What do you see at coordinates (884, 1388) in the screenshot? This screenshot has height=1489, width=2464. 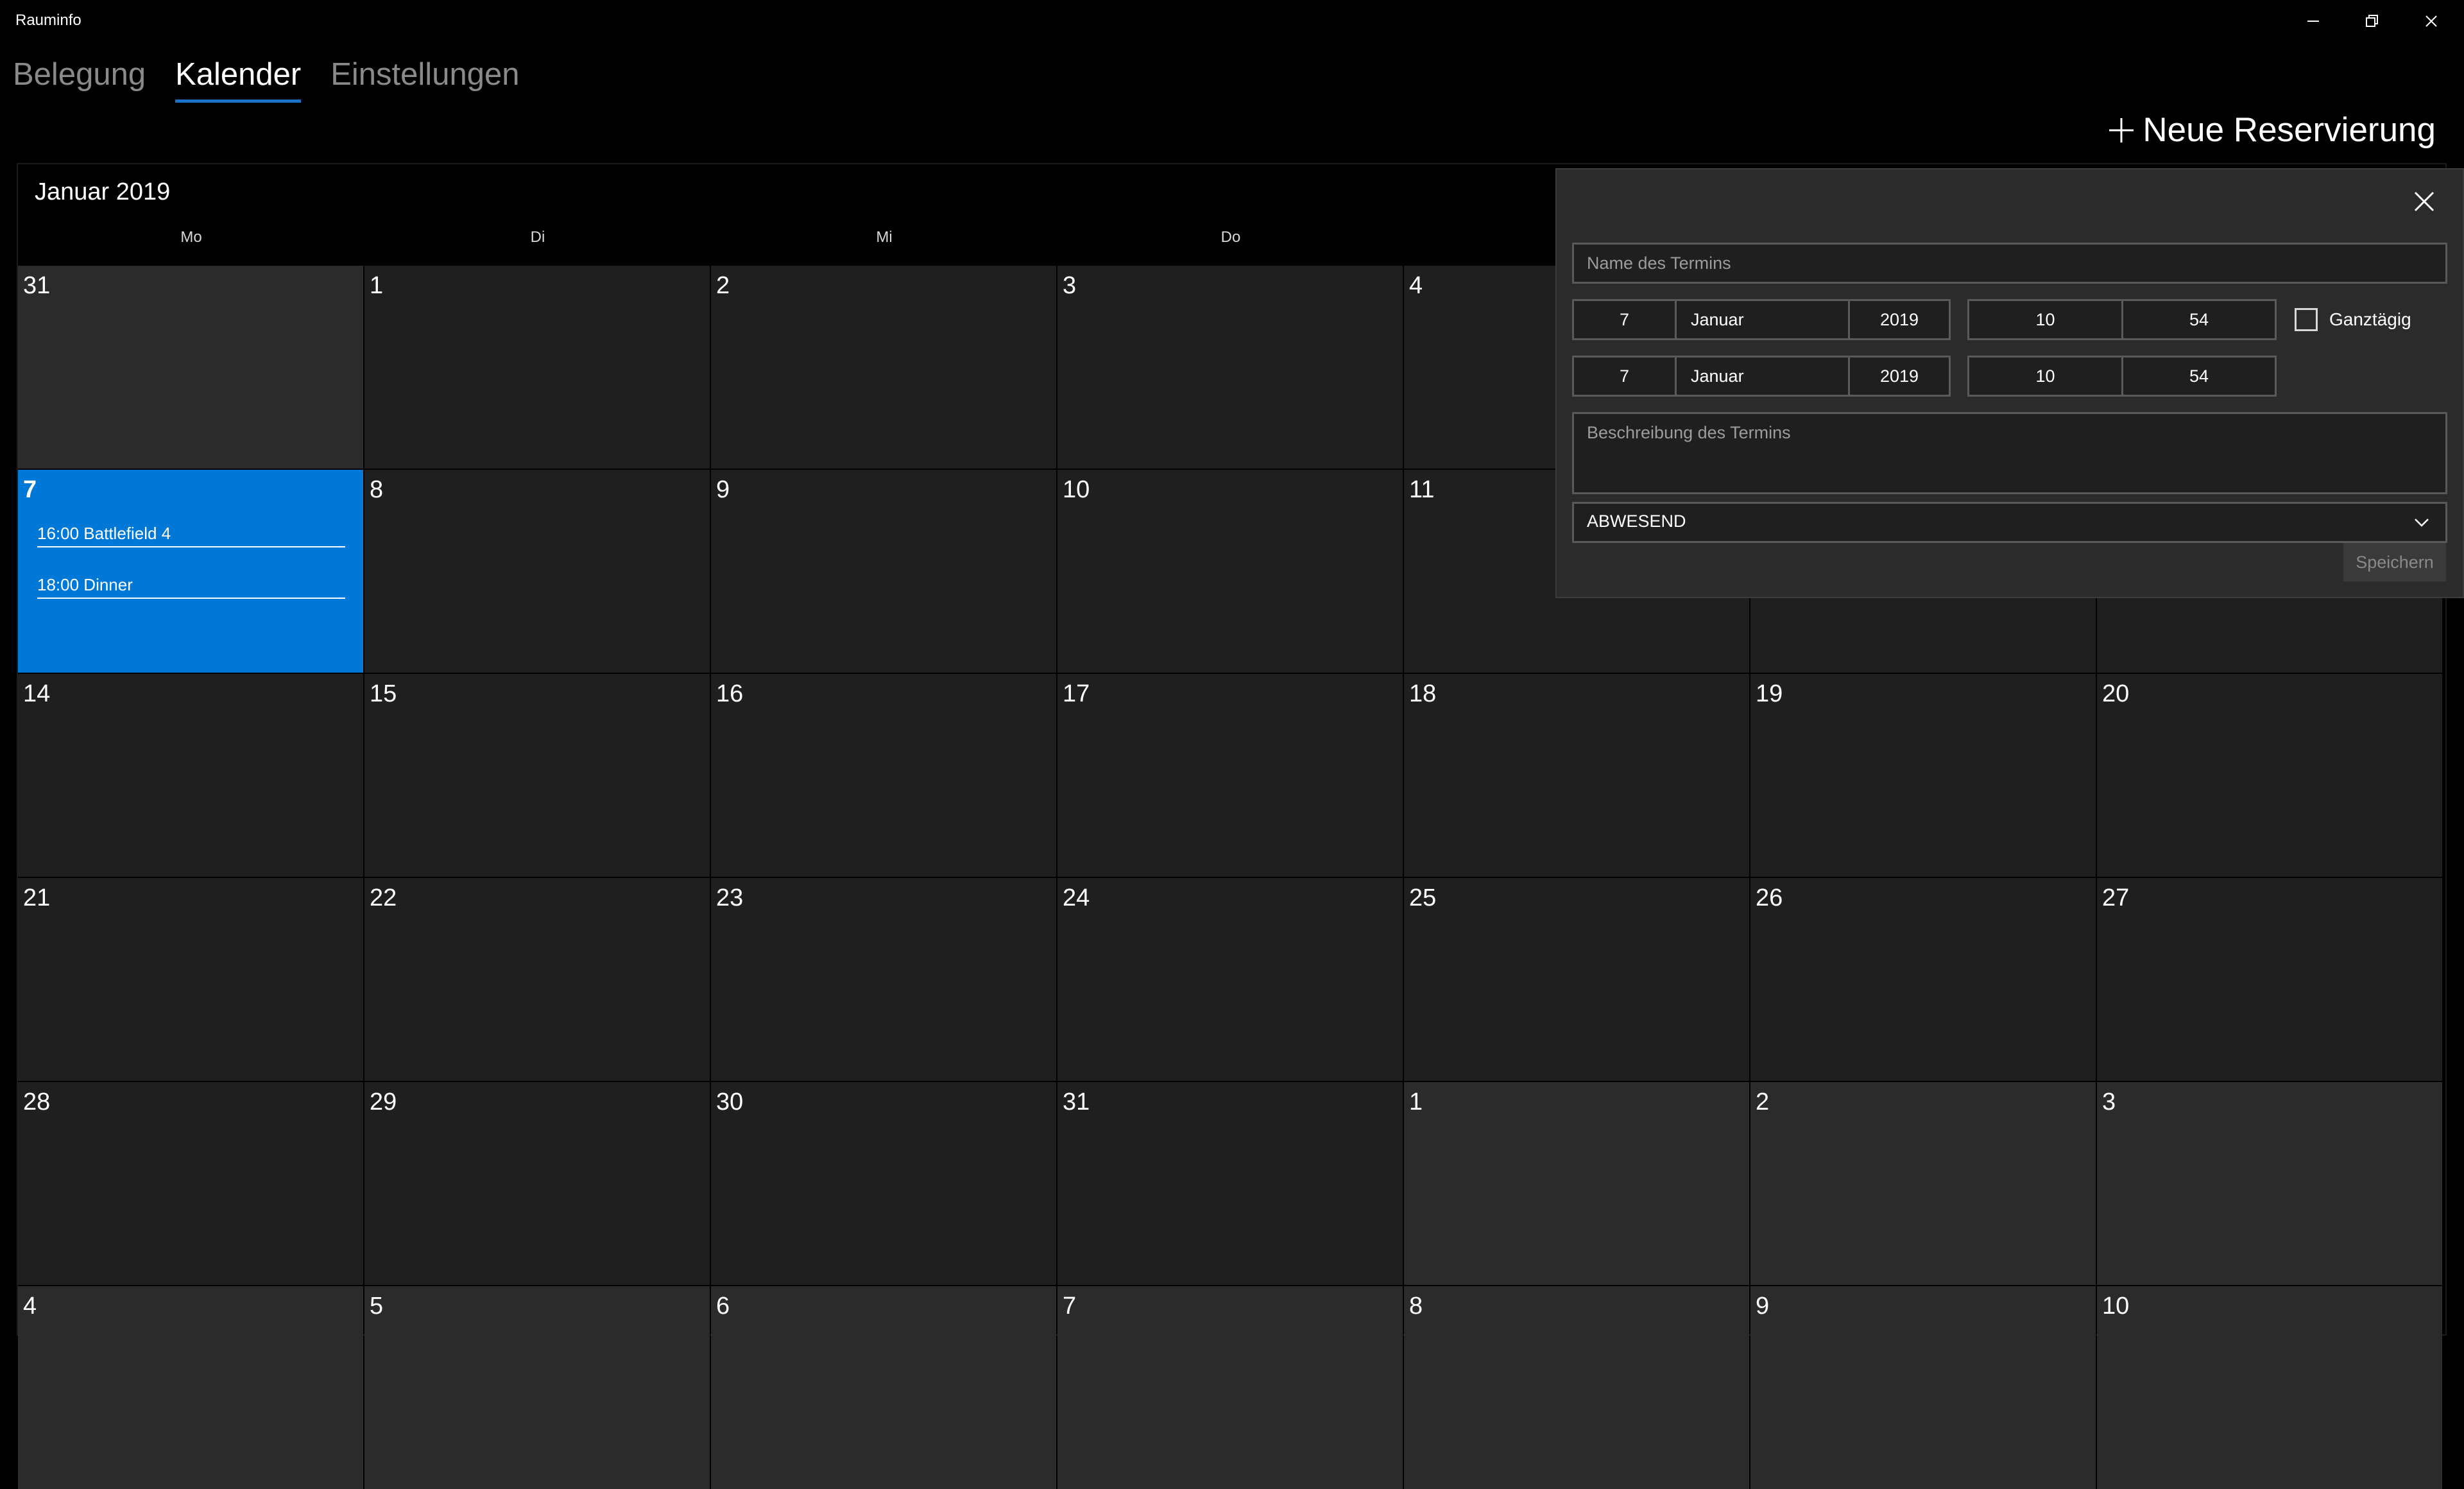 I see `calendar-day: 6` at bounding box center [884, 1388].